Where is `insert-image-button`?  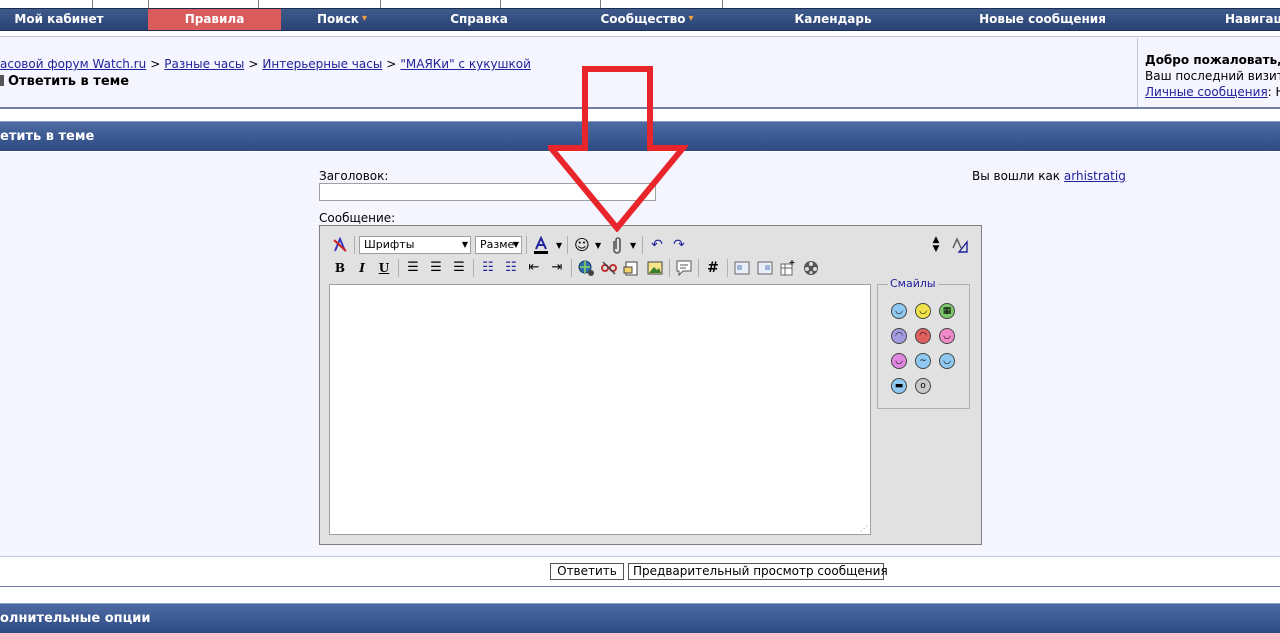
insert-image-button is located at coordinates (655, 268).